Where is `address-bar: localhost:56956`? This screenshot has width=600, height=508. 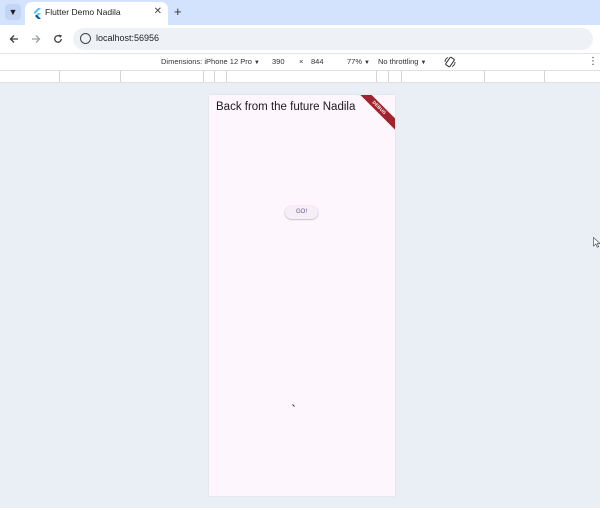
address-bar: localhost:56956 is located at coordinates (333, 39).